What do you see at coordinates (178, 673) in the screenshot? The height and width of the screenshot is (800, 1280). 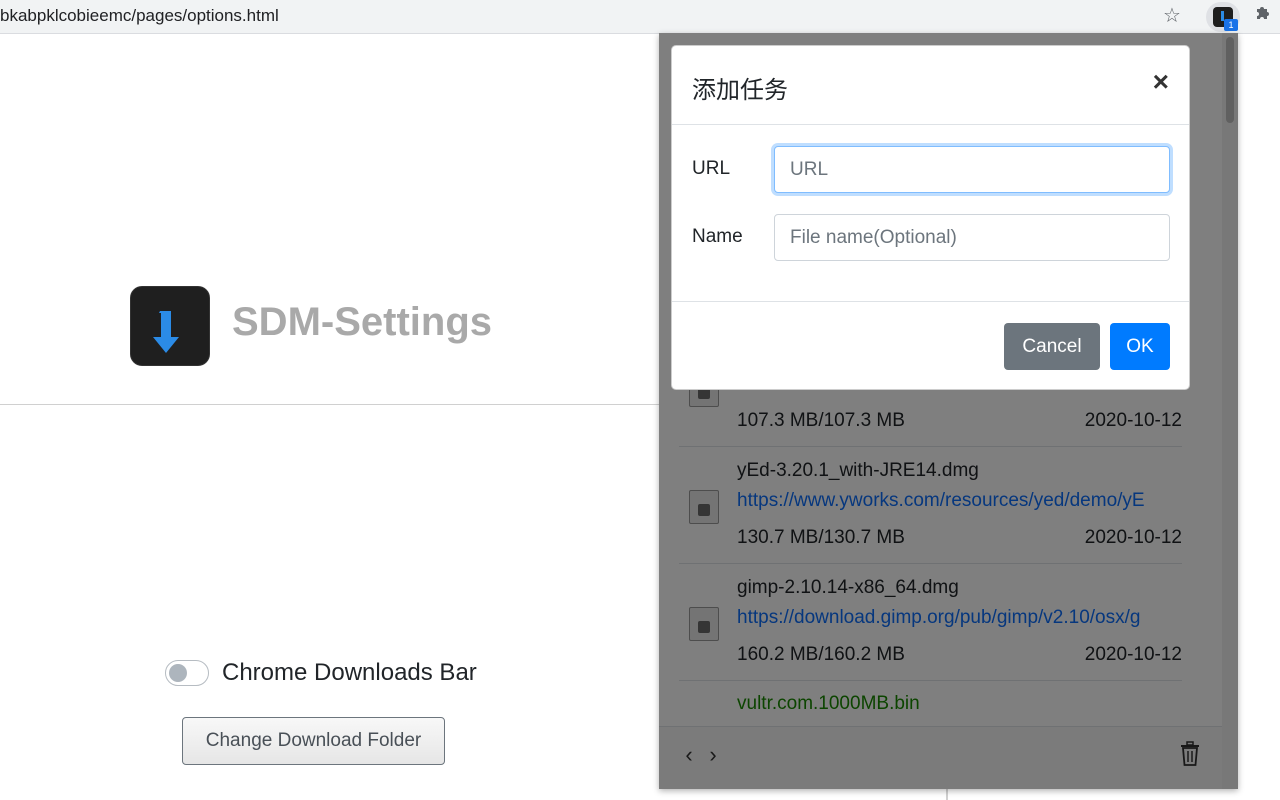 I see `toggle-knob` at bounding box center [178, 673].